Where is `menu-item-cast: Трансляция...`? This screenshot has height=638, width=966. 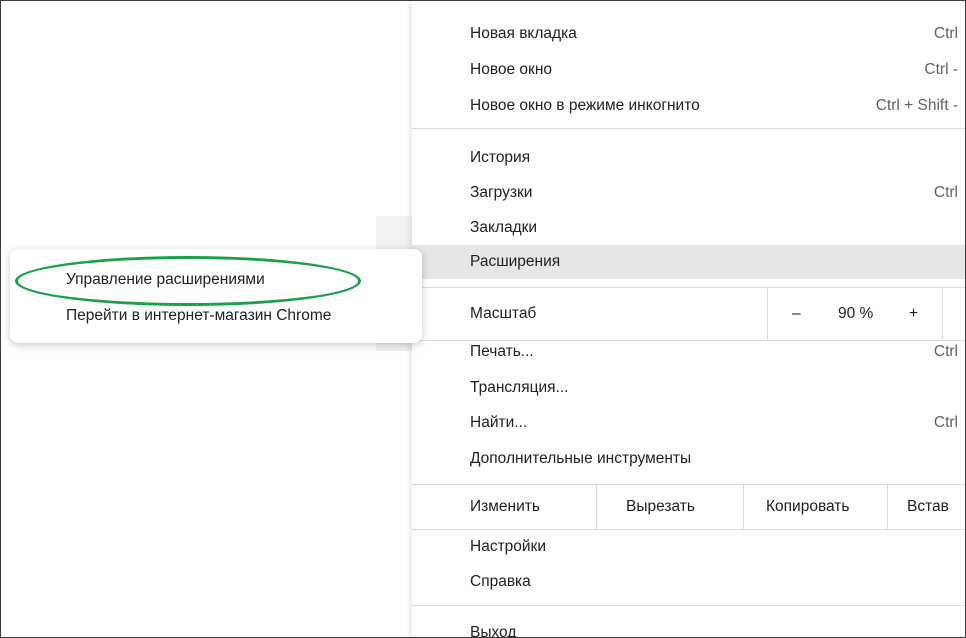
menu-item-cast: Трансляция... is located at coordinates (688, 388).